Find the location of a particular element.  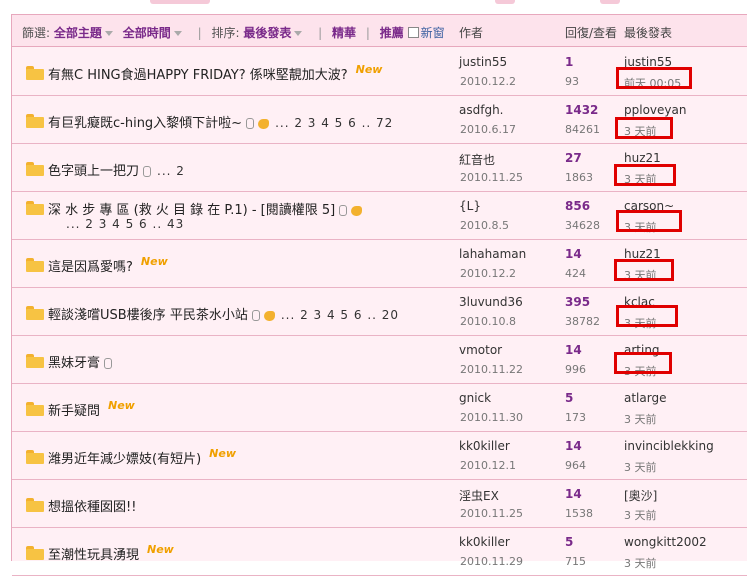

thread-title-link: 這是因爲愛嗎? is located at coordinates (90, 267).